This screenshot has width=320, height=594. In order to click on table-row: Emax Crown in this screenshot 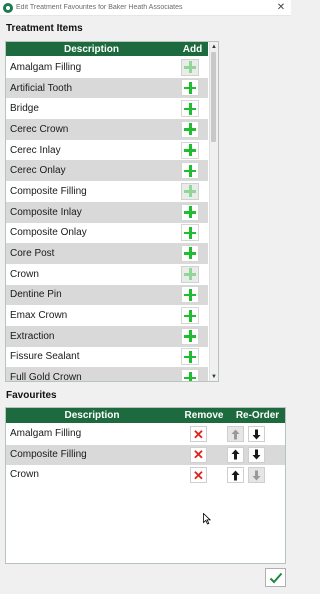, I will do `click(107, 315)`.